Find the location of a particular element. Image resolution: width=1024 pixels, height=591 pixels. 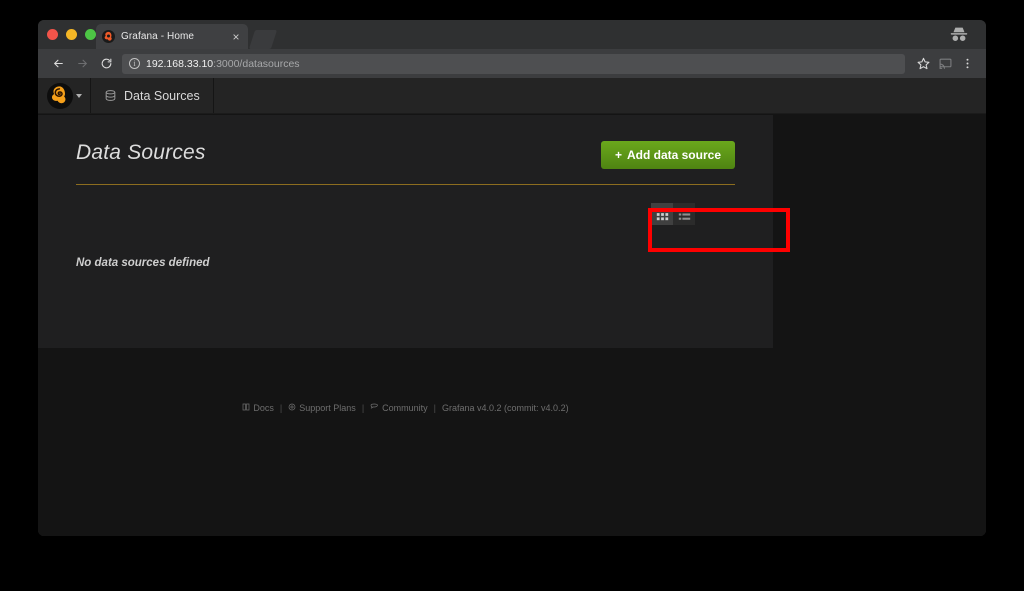

info-icon: i is located at coordinates (134, 63).